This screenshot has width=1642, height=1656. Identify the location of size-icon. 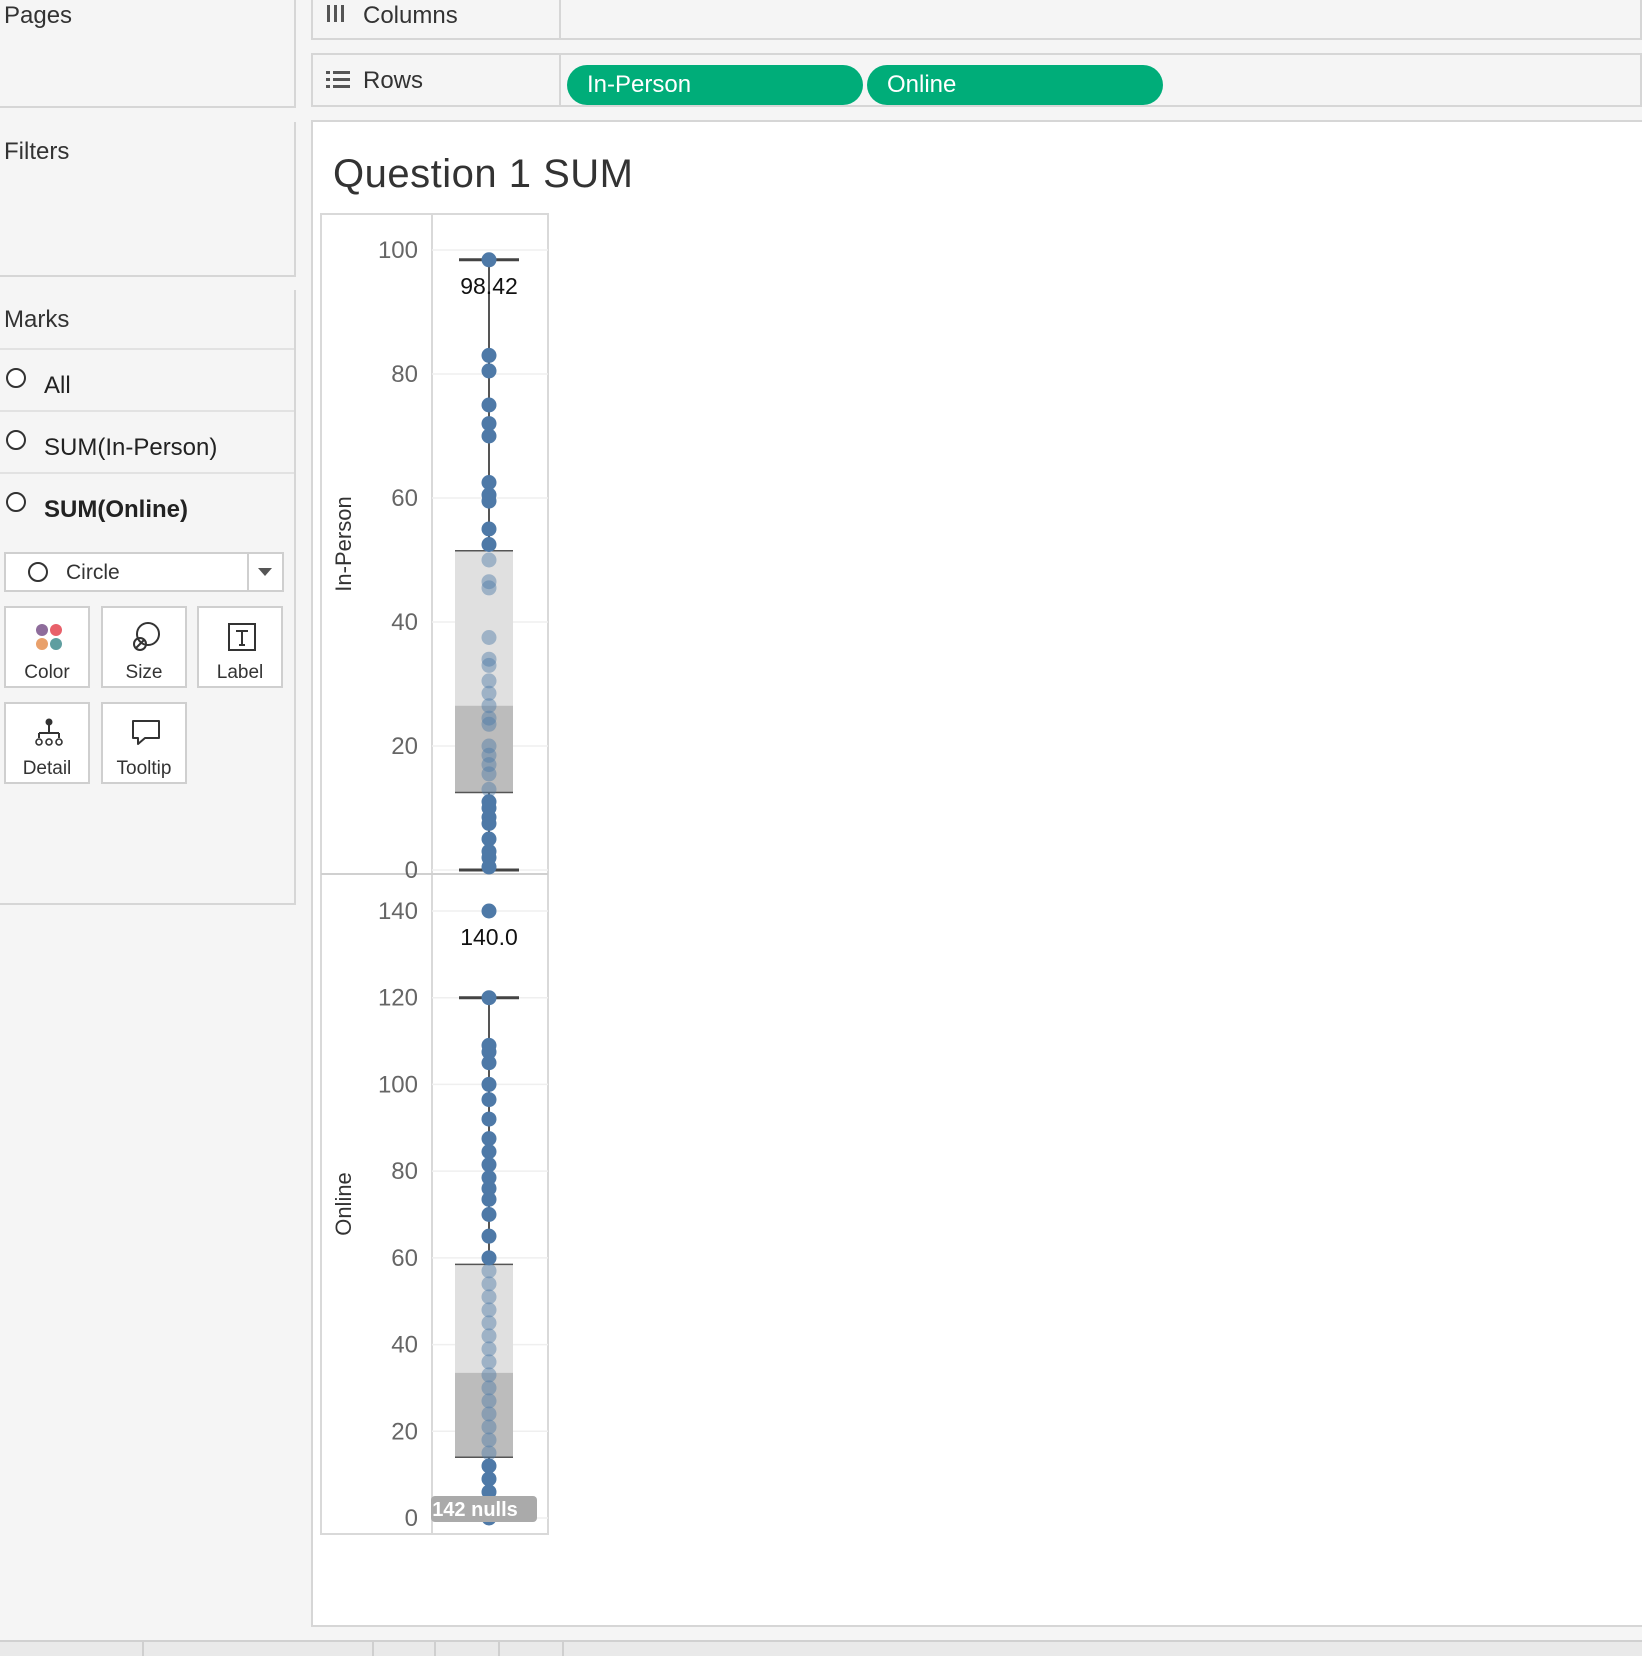
(146, 636).